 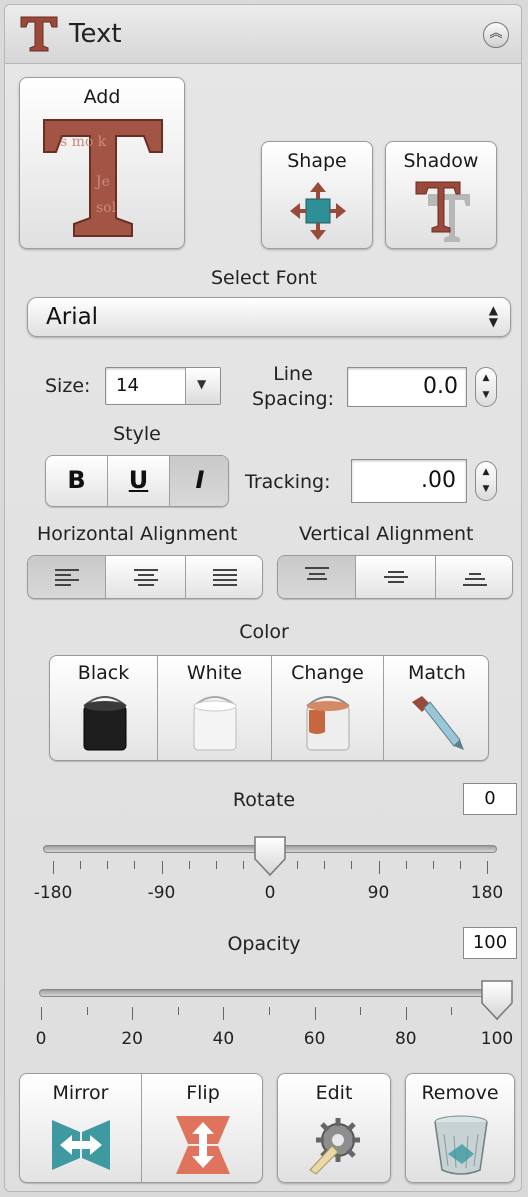 What do you see at coordinates (486, 395) in the screenshot?
I see `step-down-icon: ▼` at bounding box center [486, 395].